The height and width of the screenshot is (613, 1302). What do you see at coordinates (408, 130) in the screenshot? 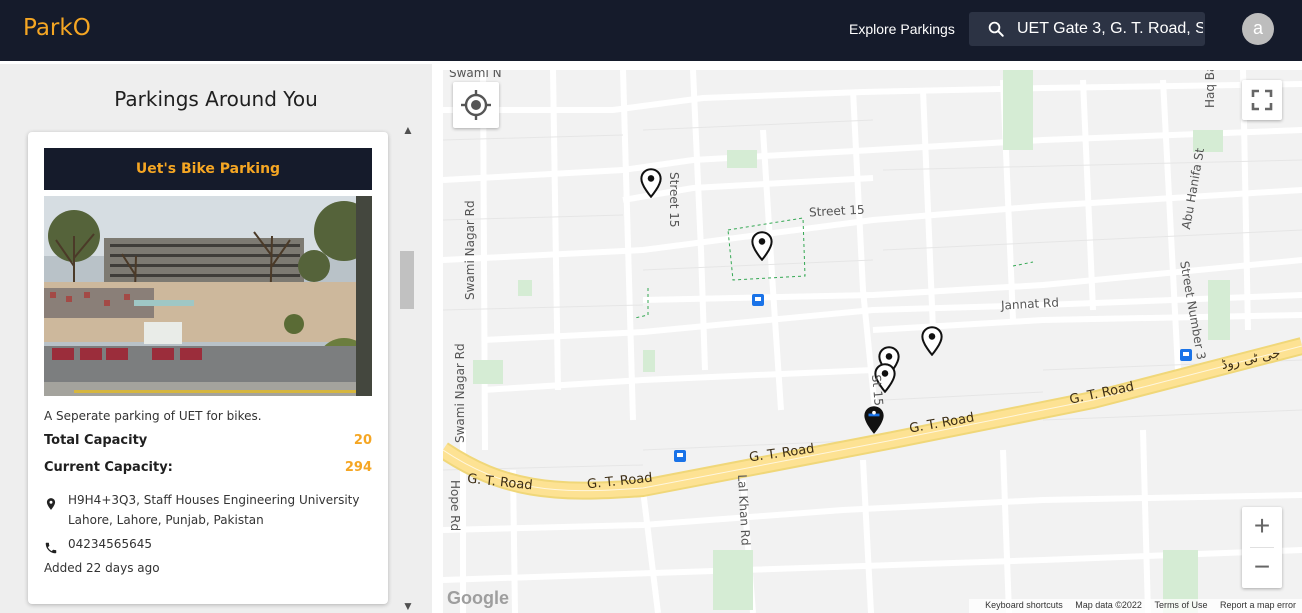
I see `scroll-up-icon: ▲` at bounding box center [408, 130].